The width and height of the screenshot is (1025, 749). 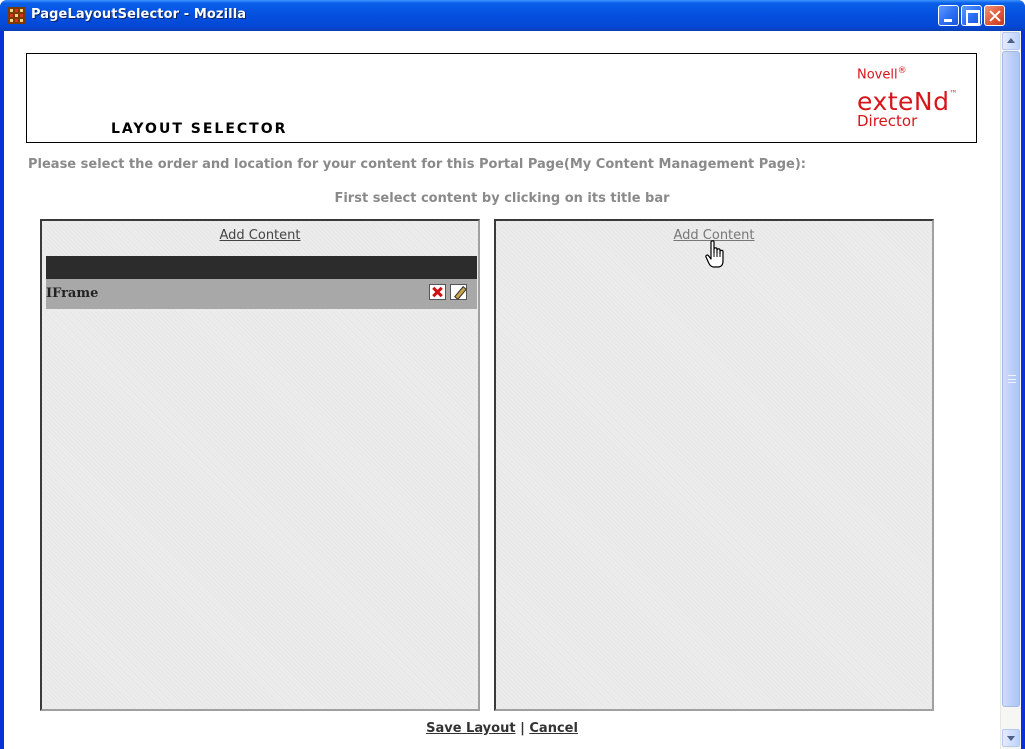 I want to click on pencil-icon, so click(x=458, y=292).